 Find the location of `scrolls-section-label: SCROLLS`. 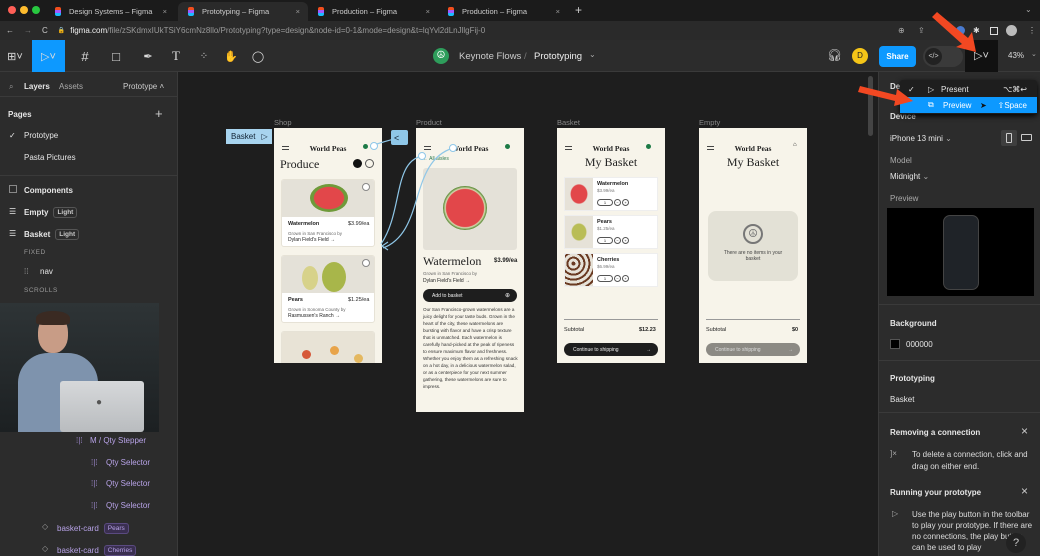

scrolls-section-label: SCROLLS is located at coordinates (41, 290).